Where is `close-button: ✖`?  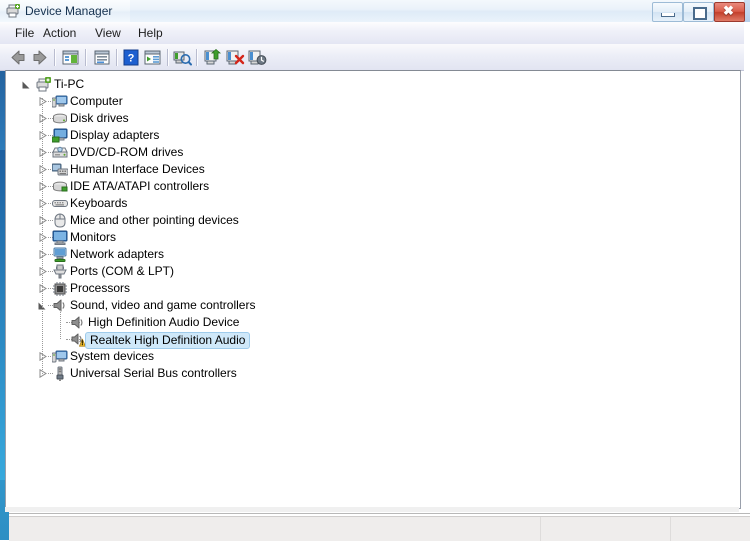 close-button: ✖ is located at coordinates (729, 12).